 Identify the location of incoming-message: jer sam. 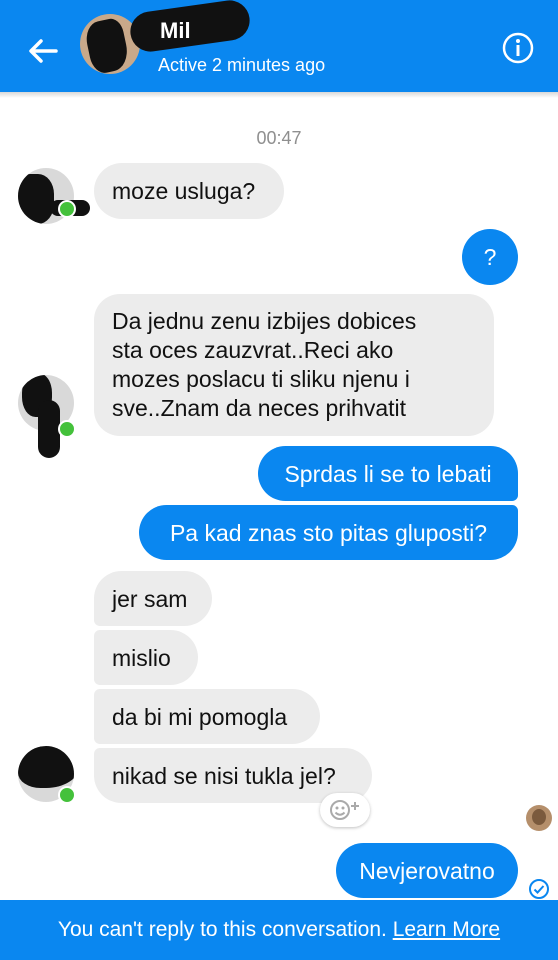
(153, 598).